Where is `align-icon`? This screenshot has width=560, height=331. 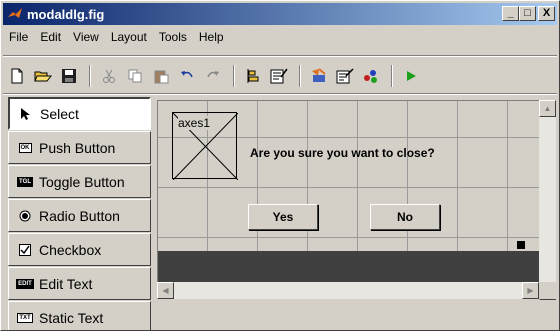 align-icon is located at coordinates (253, 76).